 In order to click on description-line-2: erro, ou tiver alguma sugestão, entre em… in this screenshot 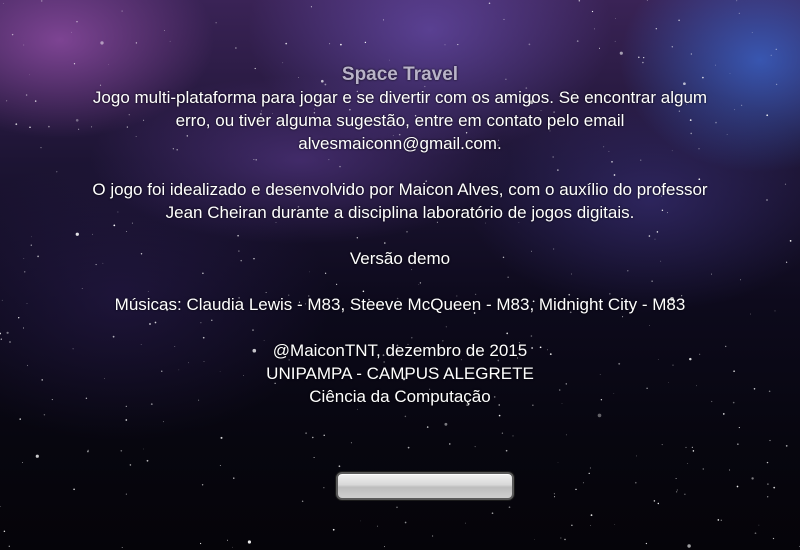, I will do `click(400, 120)`.